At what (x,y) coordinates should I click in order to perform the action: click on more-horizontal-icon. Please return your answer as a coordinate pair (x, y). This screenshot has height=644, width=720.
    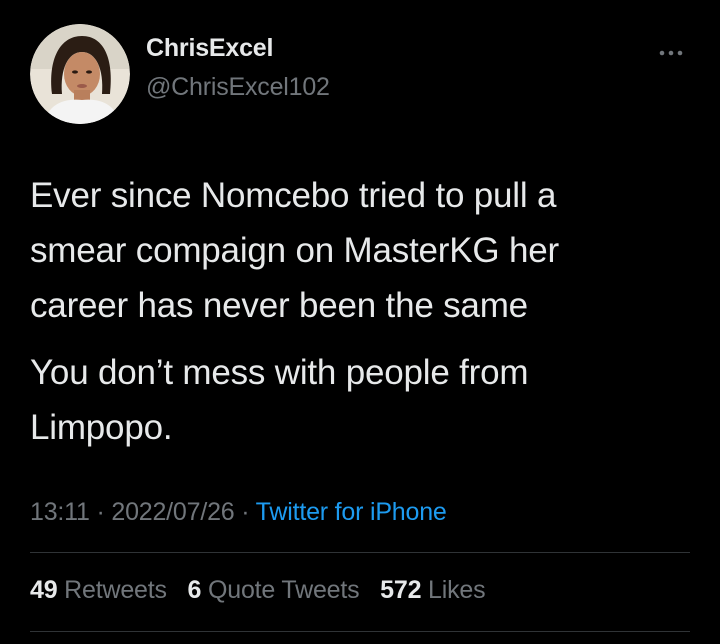
    Looking at the image, I should click on (671, 53).